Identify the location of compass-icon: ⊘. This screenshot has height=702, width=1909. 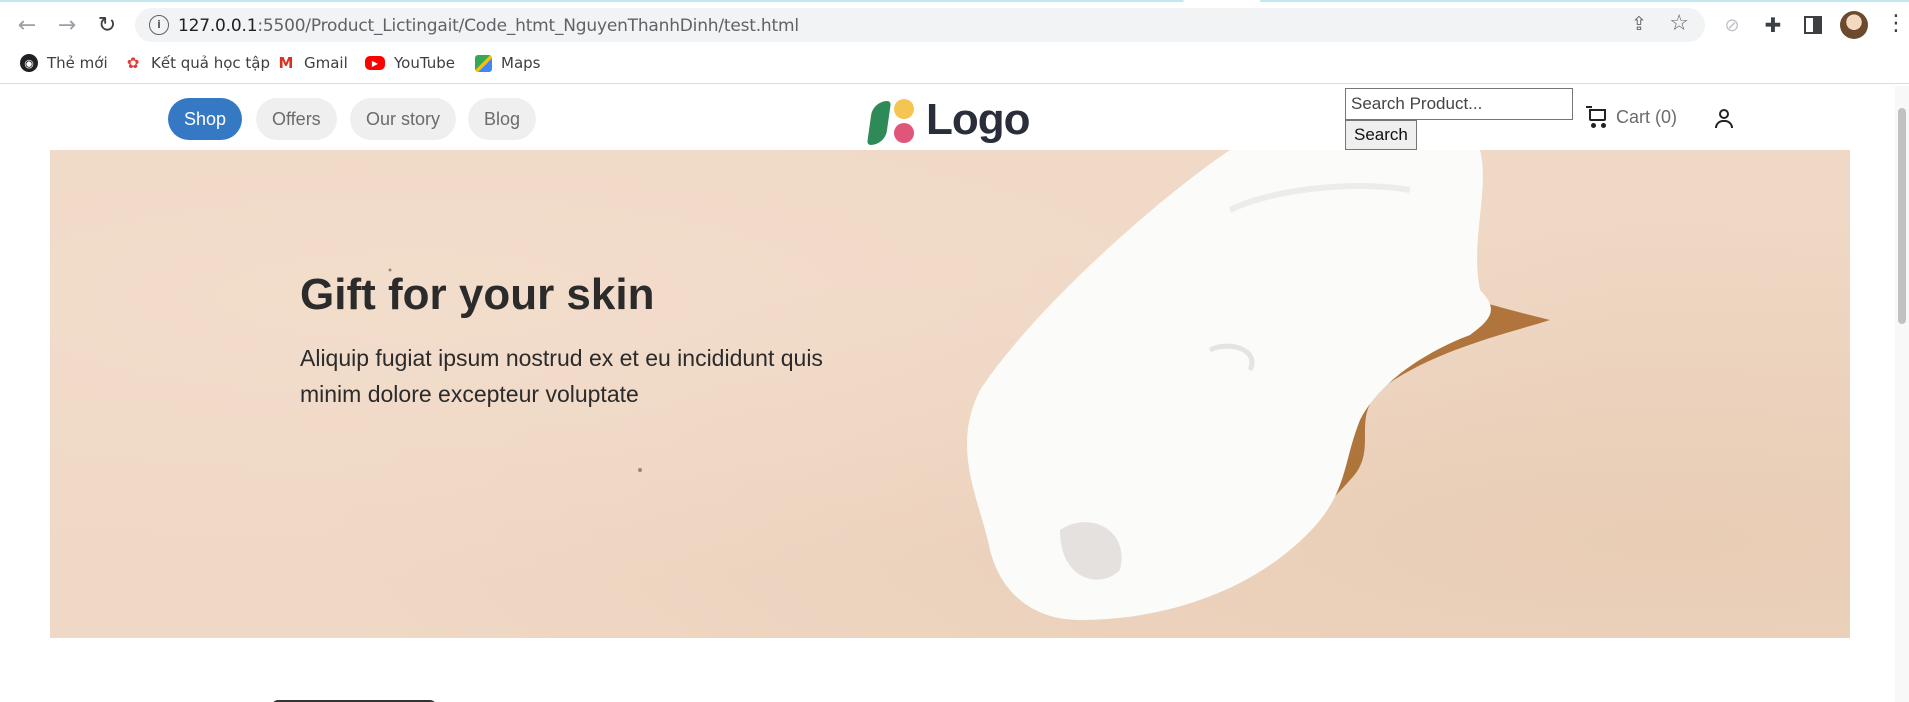
(1732, 25).